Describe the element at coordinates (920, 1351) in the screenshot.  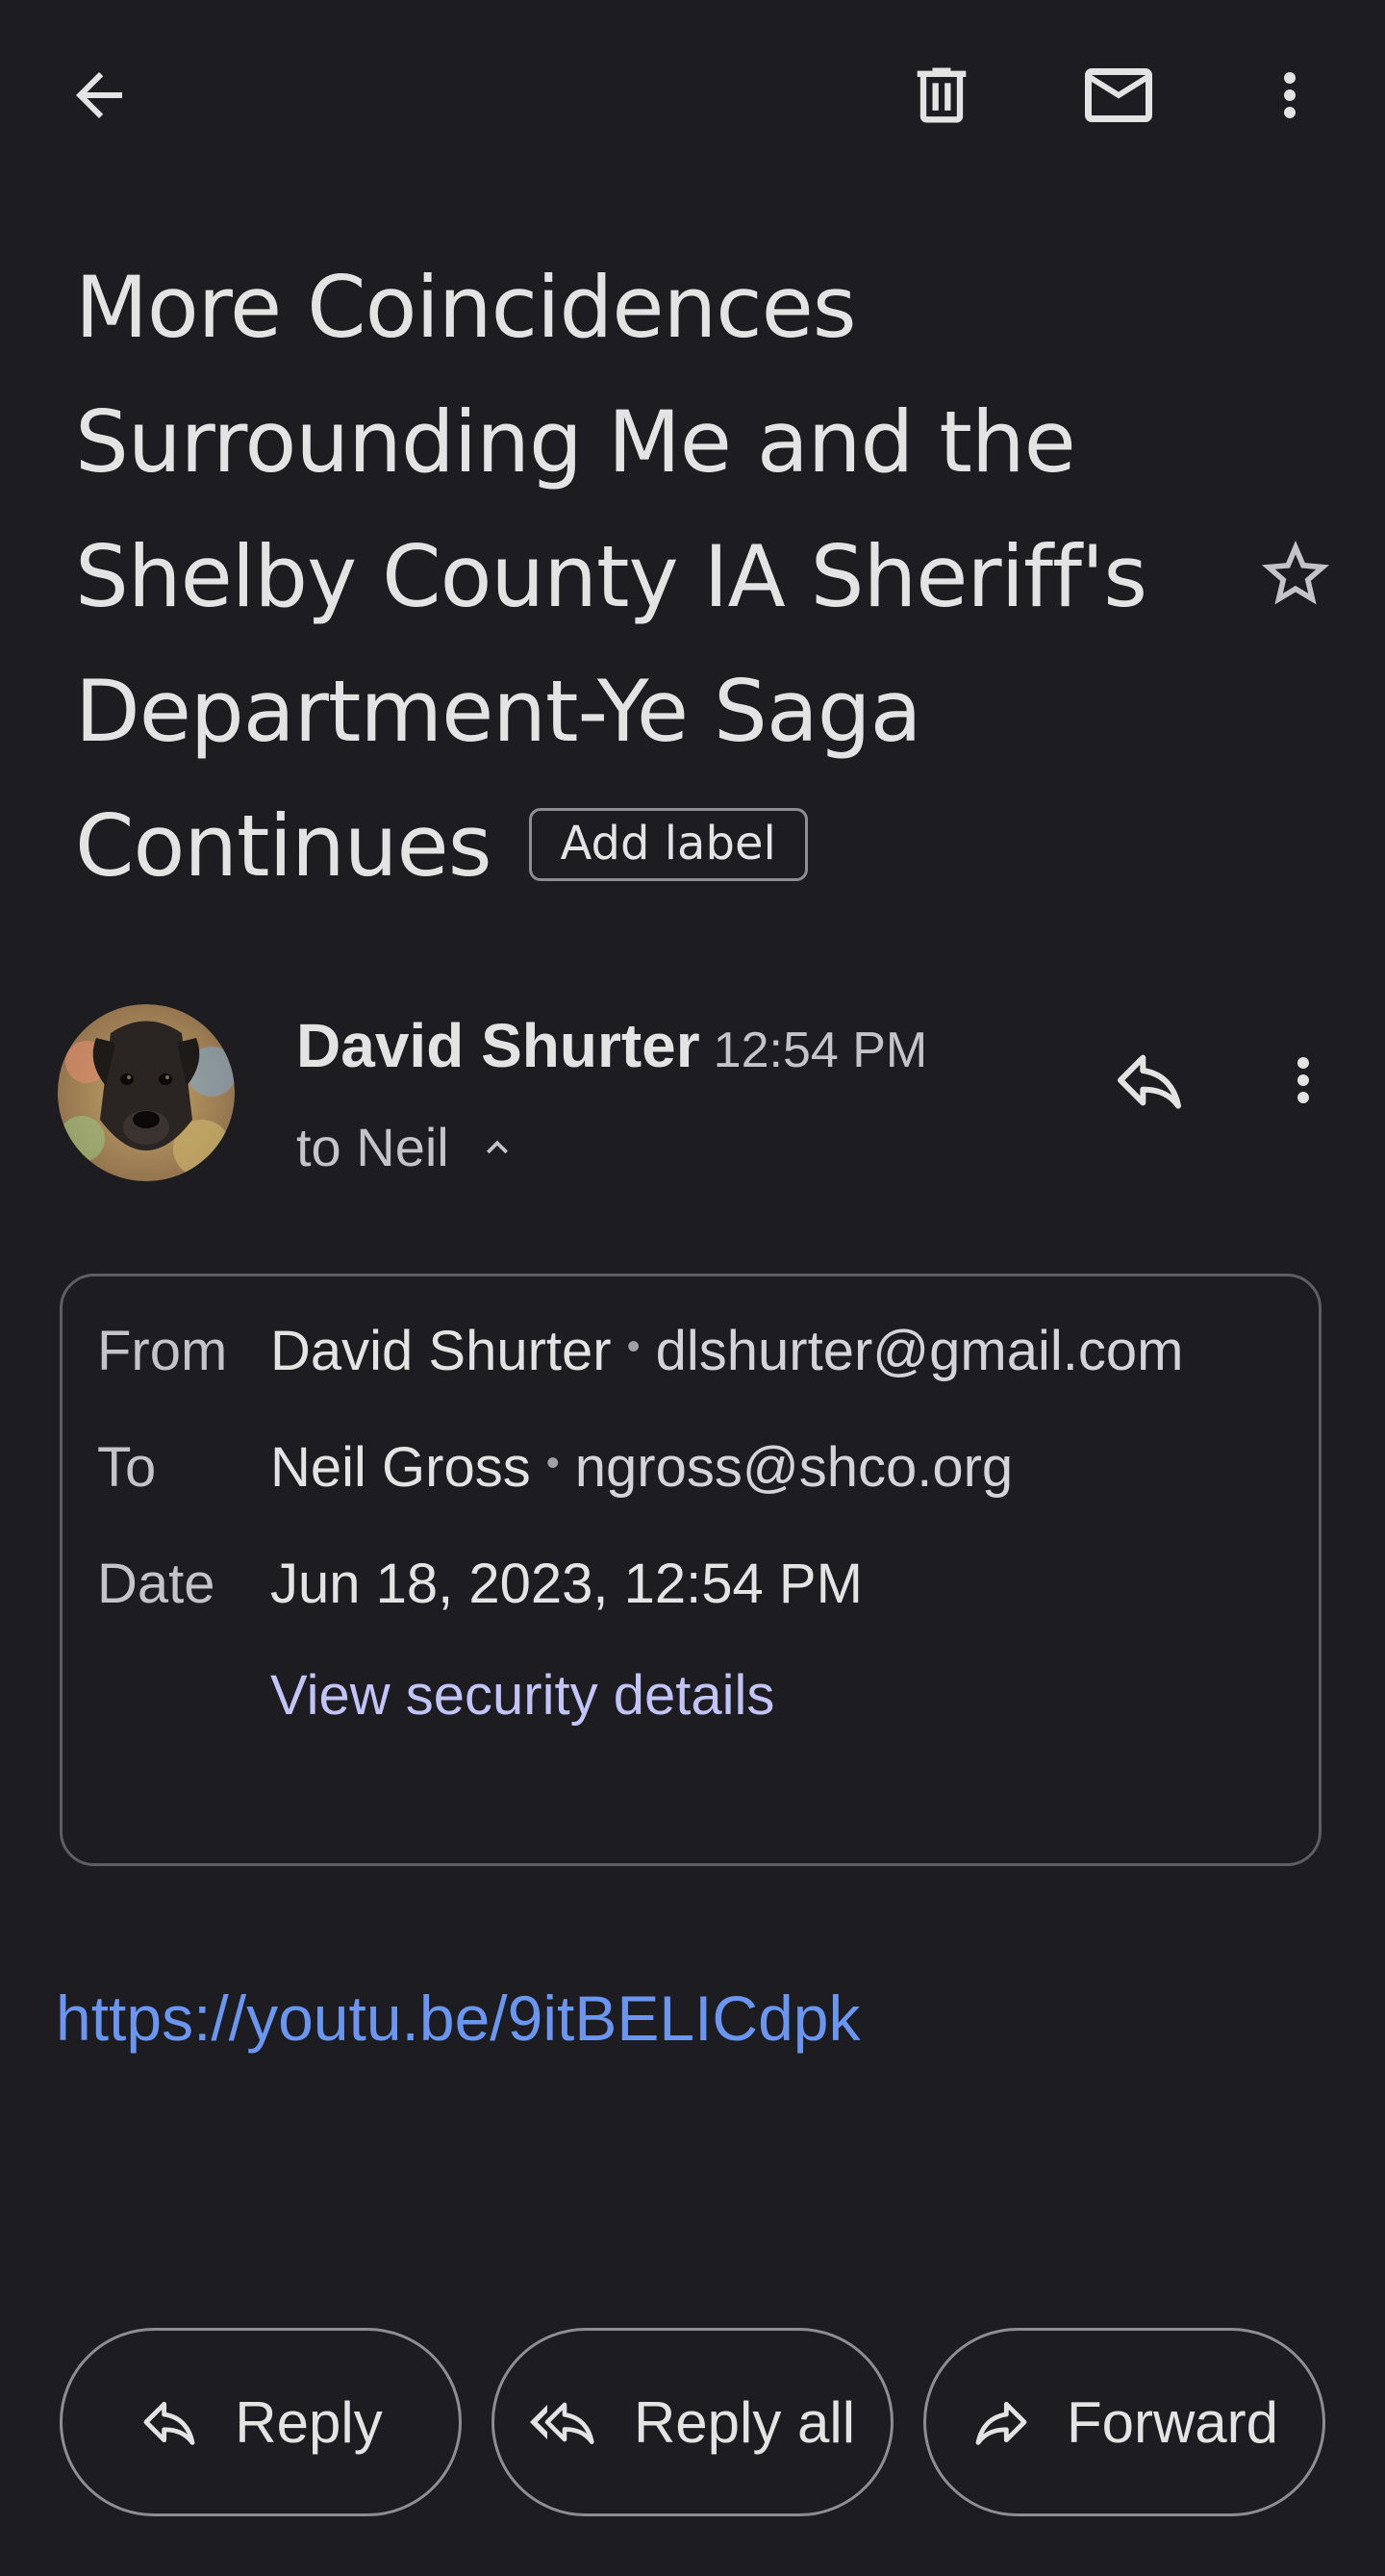
I see `from-email: dlshurter@gmail.com` at that location.